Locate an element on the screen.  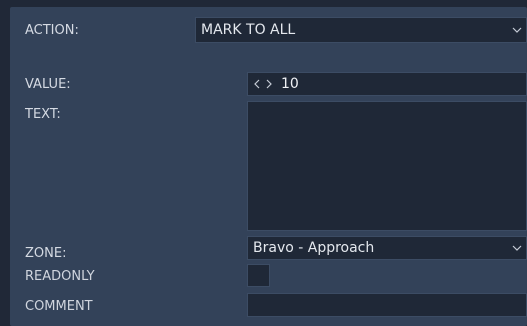
action-dropdown: MARK TO ALL is located at coordinates (361, 30).